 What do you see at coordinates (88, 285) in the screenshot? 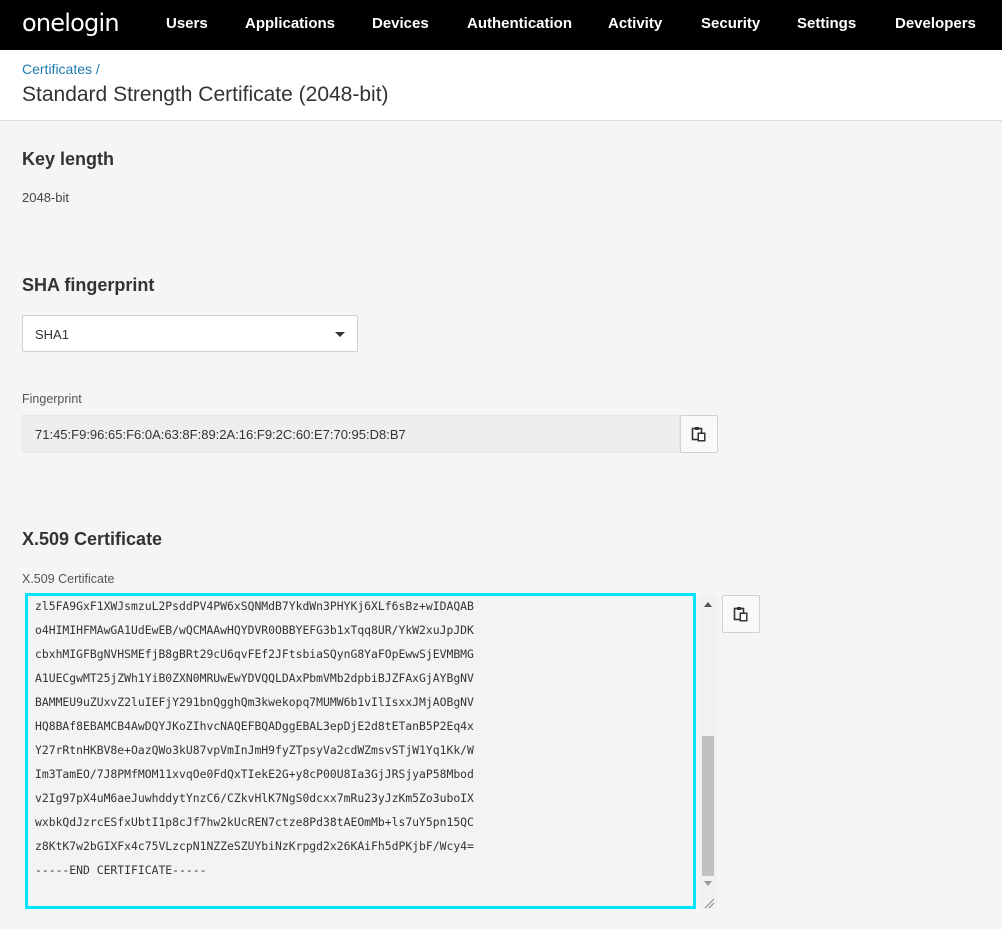
I see `sha-fingerprint-heading: SHA fingerprint` at bounding box center [88, 285].